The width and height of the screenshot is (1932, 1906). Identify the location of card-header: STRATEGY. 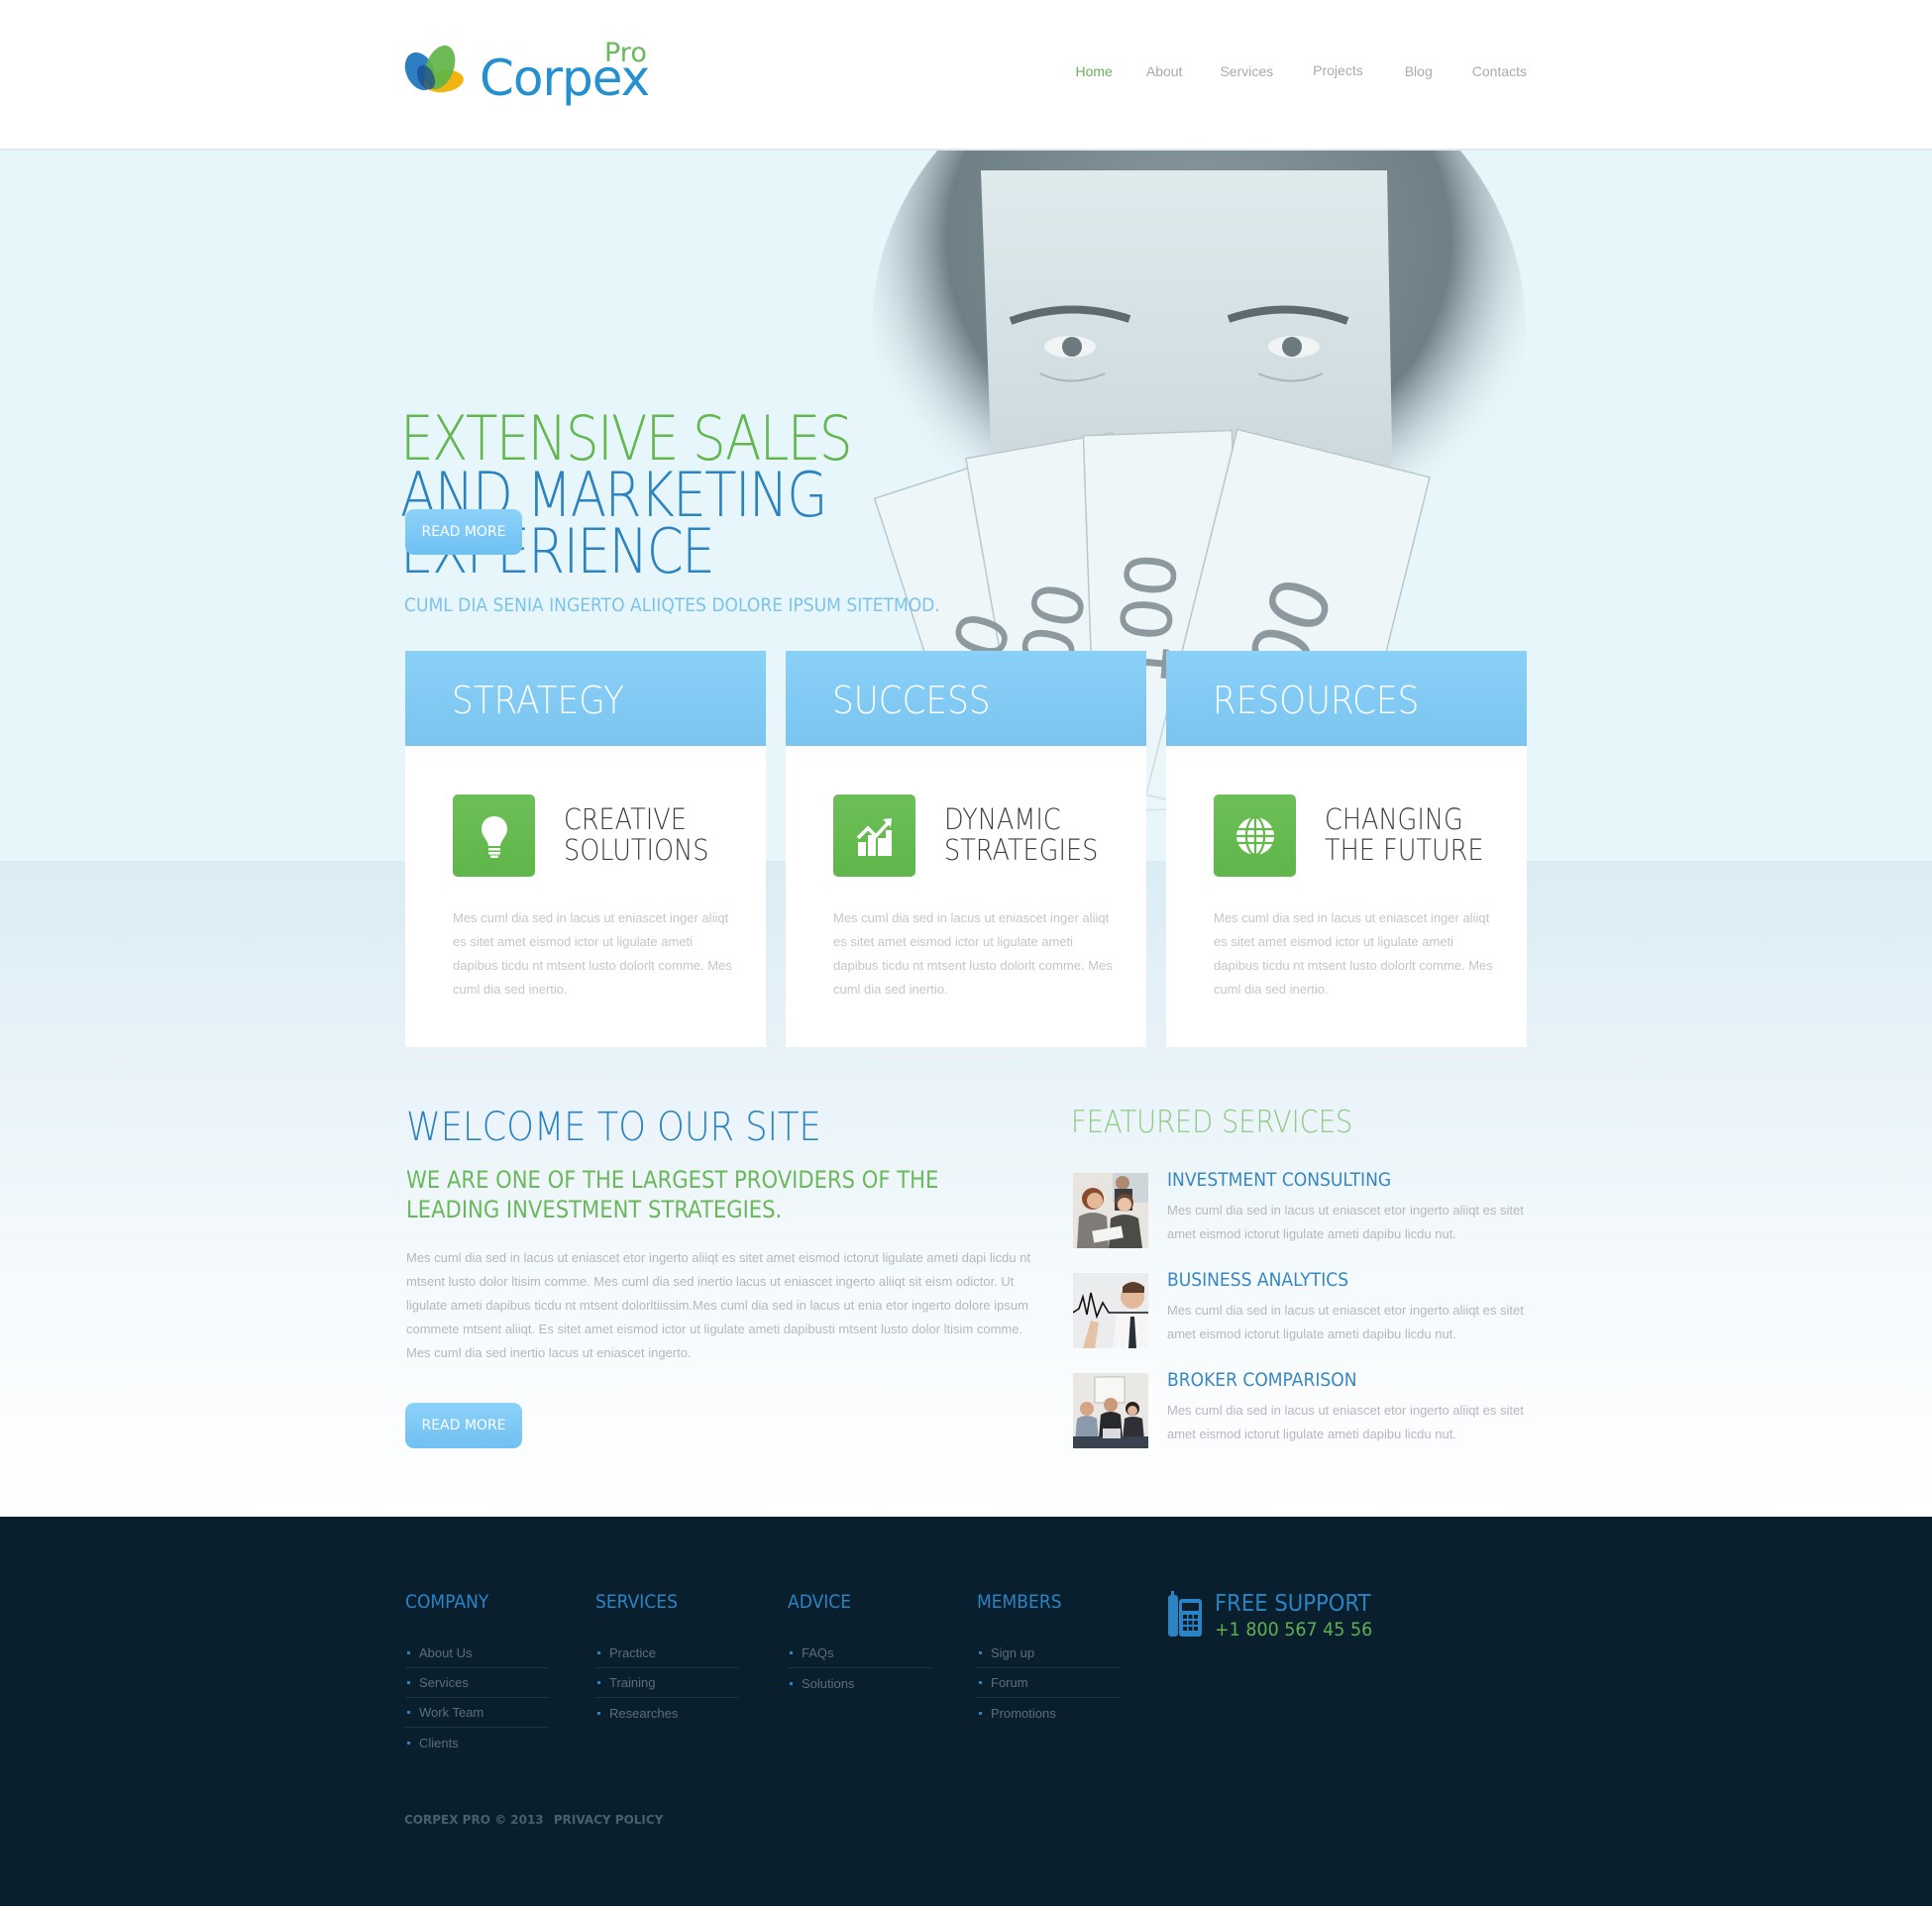
(585, 698).